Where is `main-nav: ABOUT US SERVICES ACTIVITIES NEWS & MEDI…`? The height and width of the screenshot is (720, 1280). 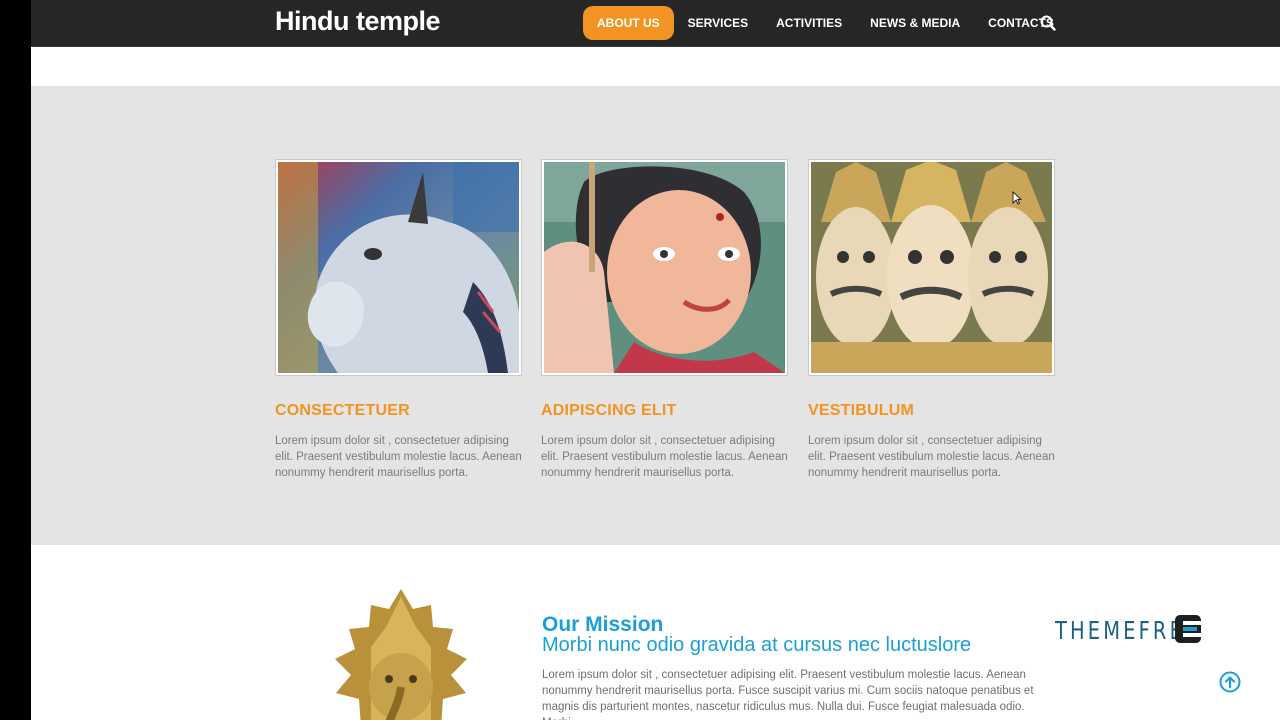 main-nav: ABOUT US SERVICES ACTIVITIES NEWS & MEDI… is located at coordinates (825, 23).